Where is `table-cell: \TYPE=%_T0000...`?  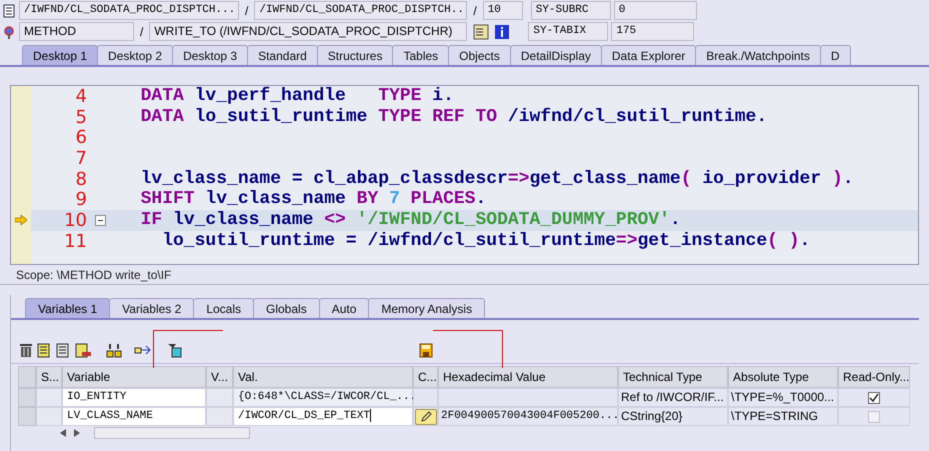
table-cell: \TYPE=%_T0000... is located at coordinates (783, 397).